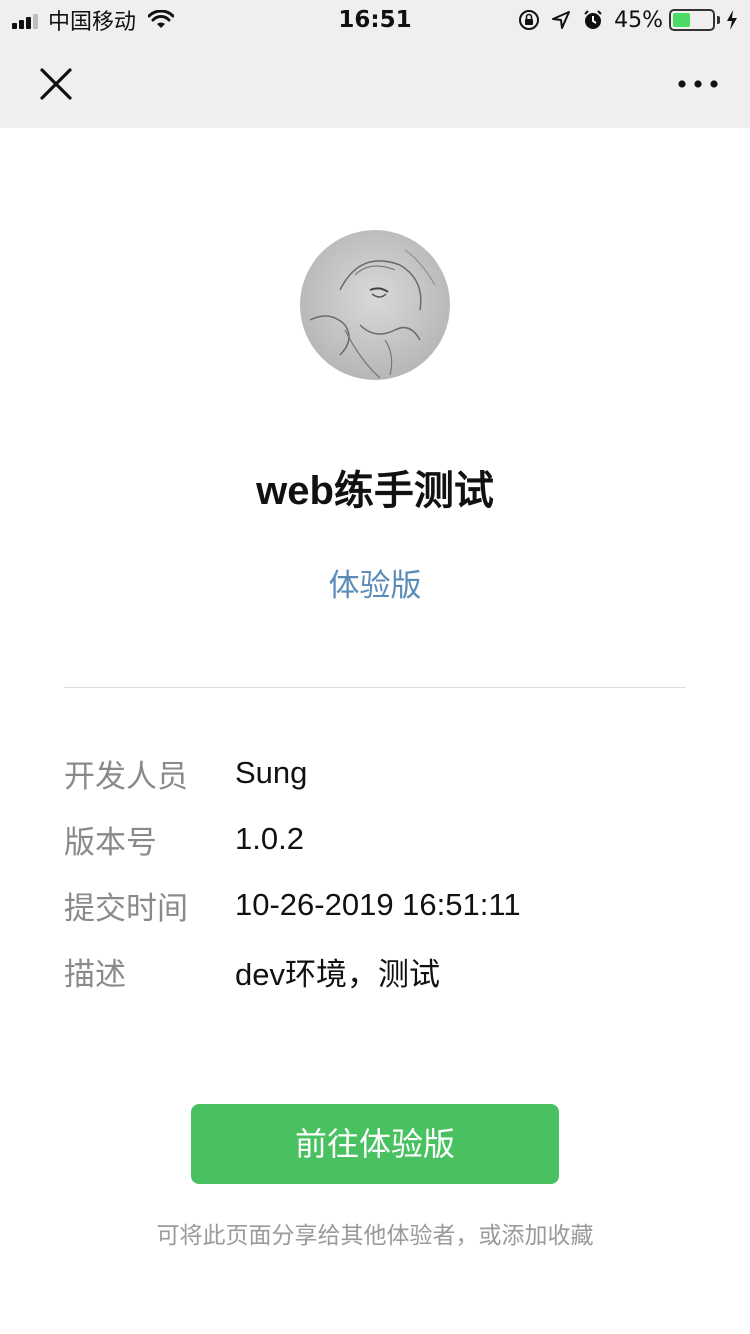  What do you see at coordinates (372, 314) in the screenshot?
I see `avatar-sketch-image` at bounding box center [372, 314].